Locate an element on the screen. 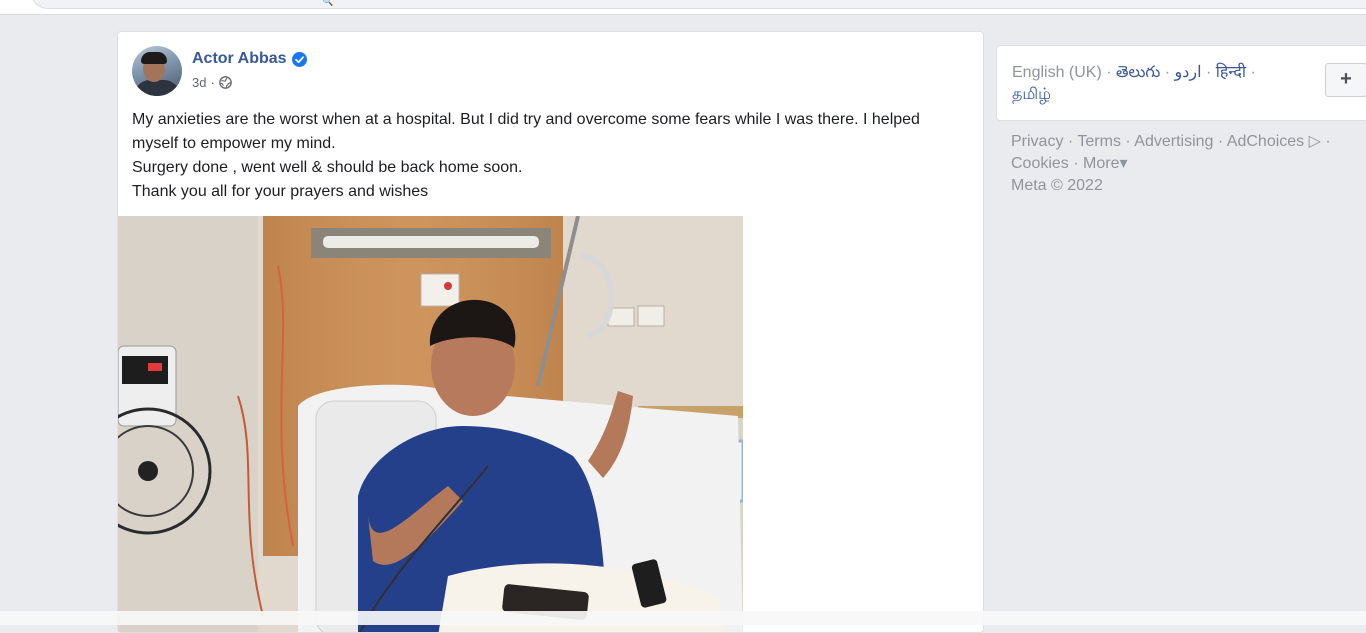  search-icon: 🔍 is located at coordinates (327, 3).